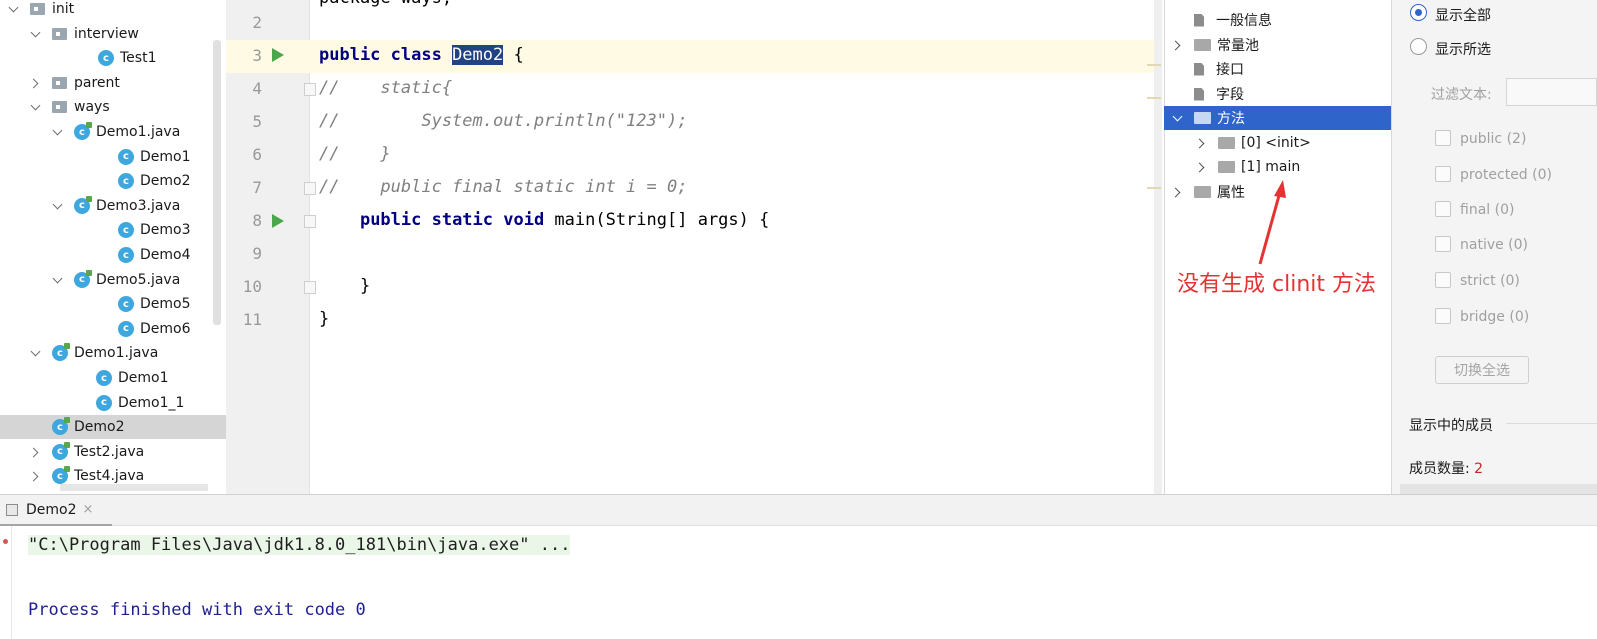 This screenshot has width=1597, height=639. What do you see at coordinates (257, 55) in the screenshot?
I see `line-number: 3` at bounding box center [257, 55].